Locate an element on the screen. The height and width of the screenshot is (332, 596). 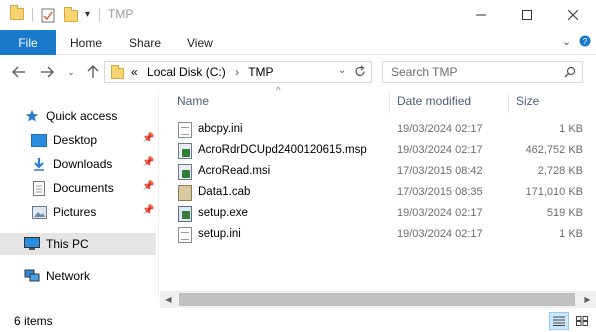
file-size: 171,010 KB is located at coordinates (554, 192).